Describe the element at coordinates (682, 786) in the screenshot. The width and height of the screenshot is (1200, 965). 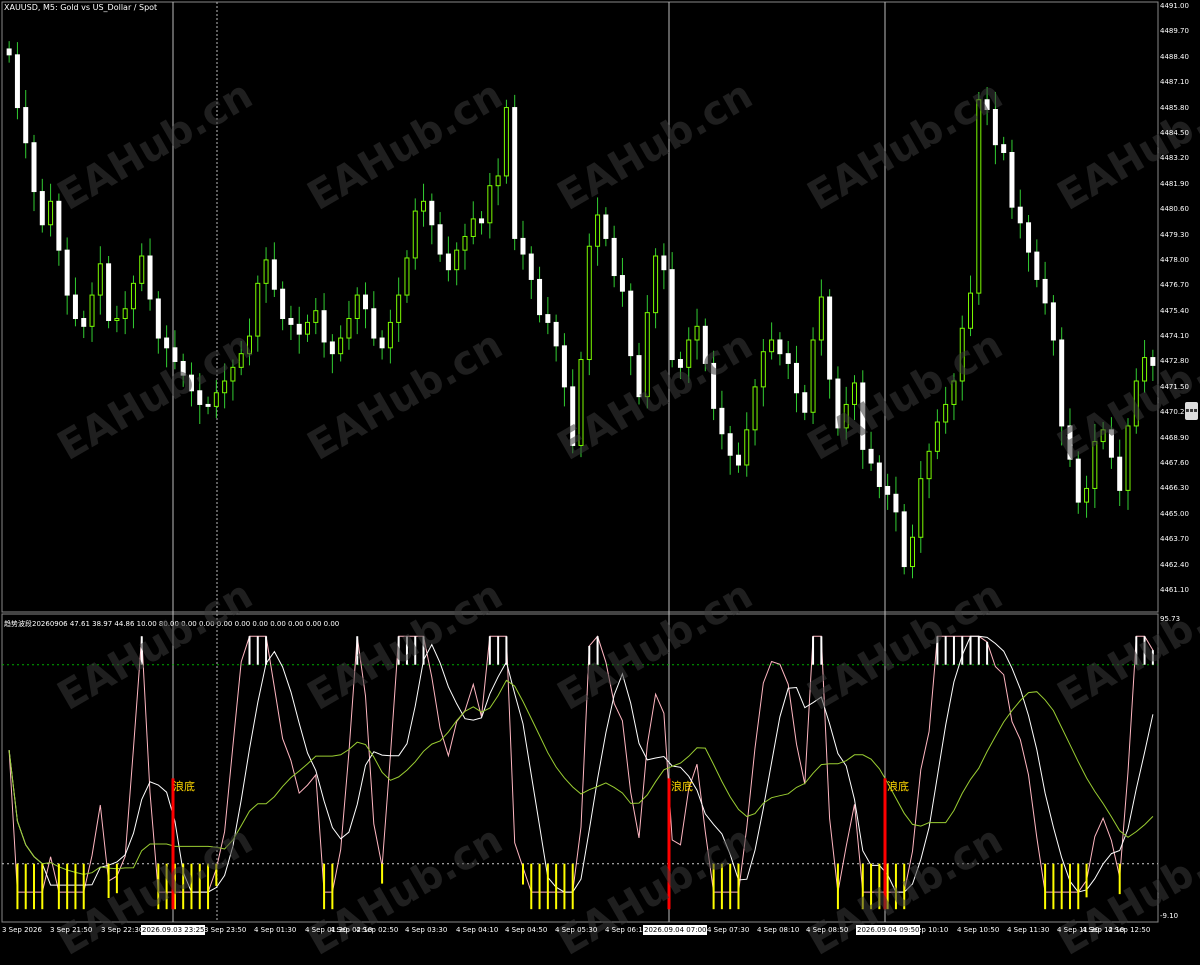
I see `wave-label-2: 浪底` at that location.